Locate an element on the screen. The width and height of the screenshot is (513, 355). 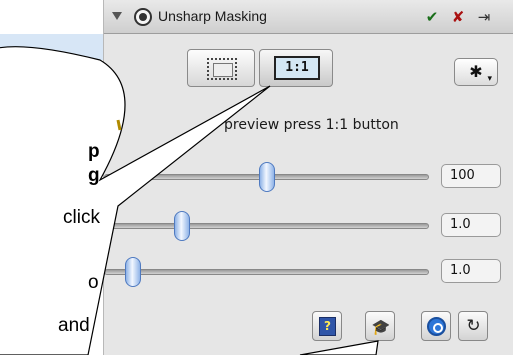
callout-text-4: o is located at coordinates (93, 282).